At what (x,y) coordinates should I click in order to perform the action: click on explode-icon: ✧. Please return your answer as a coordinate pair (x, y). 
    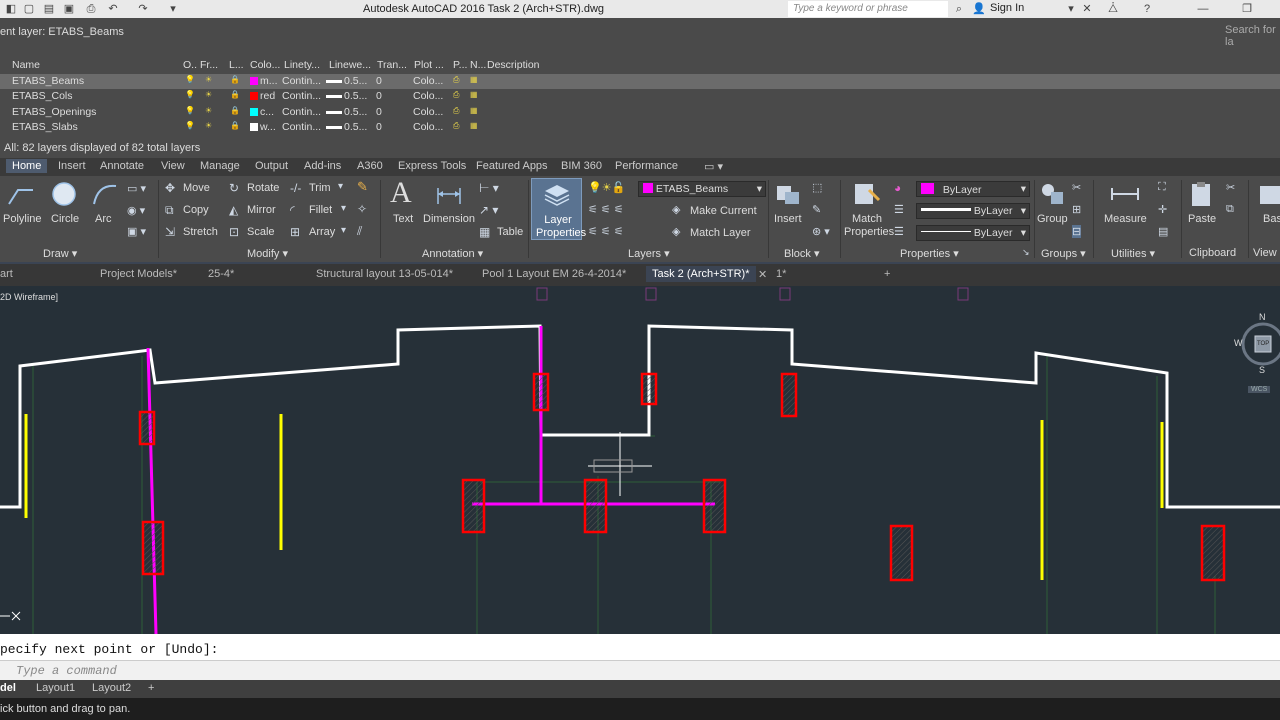
    Looking at the image, I should click on (362, 209).